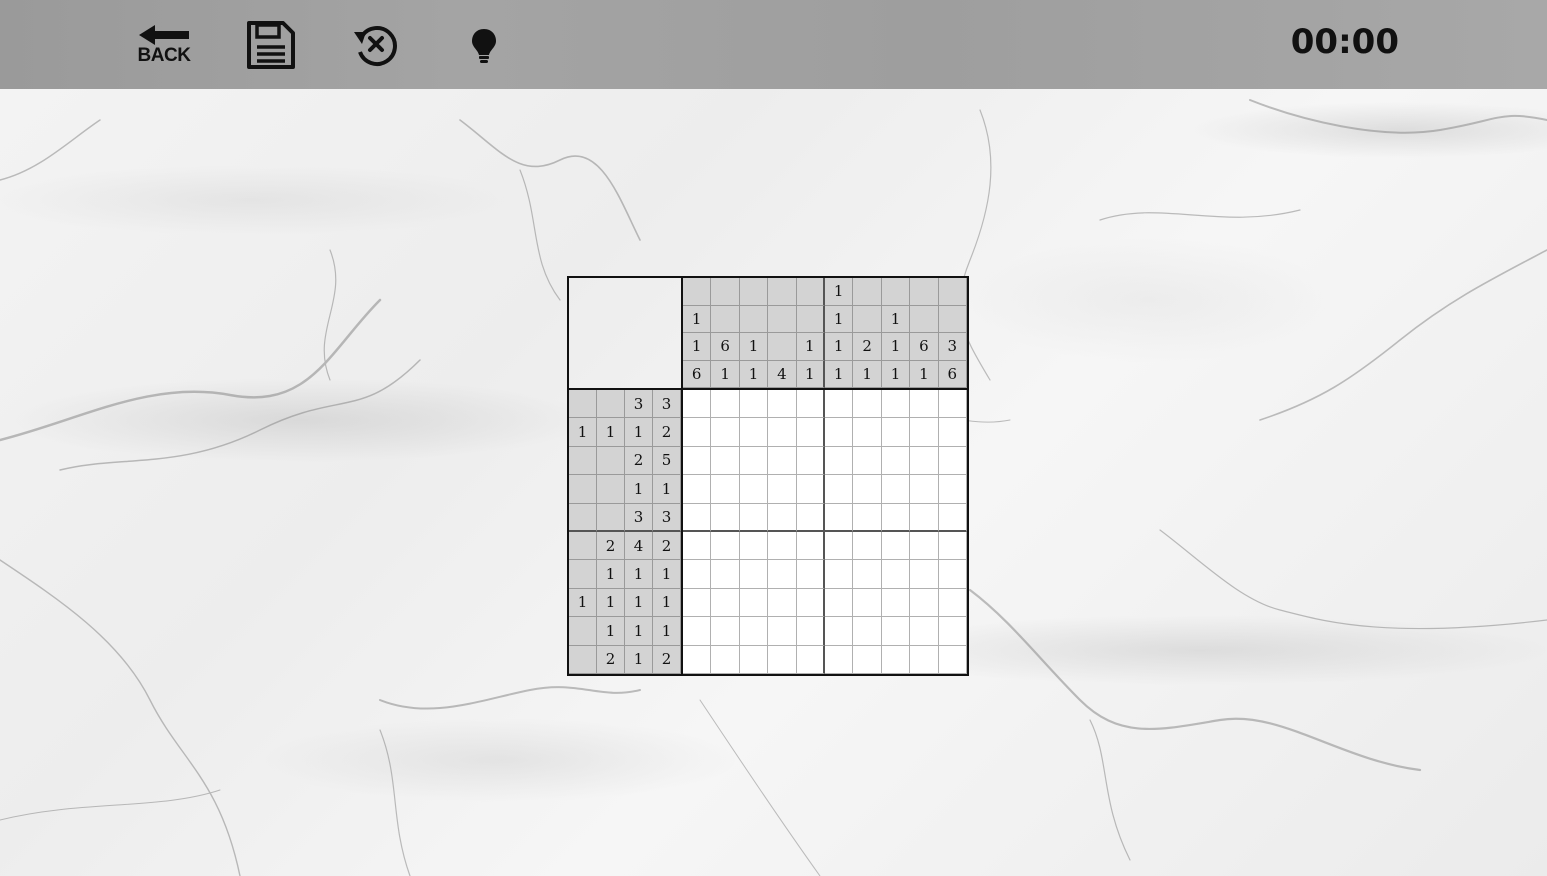 The width and height of the screenshot is (1547, 876). I want to click on hint-button, so click(484, 45).